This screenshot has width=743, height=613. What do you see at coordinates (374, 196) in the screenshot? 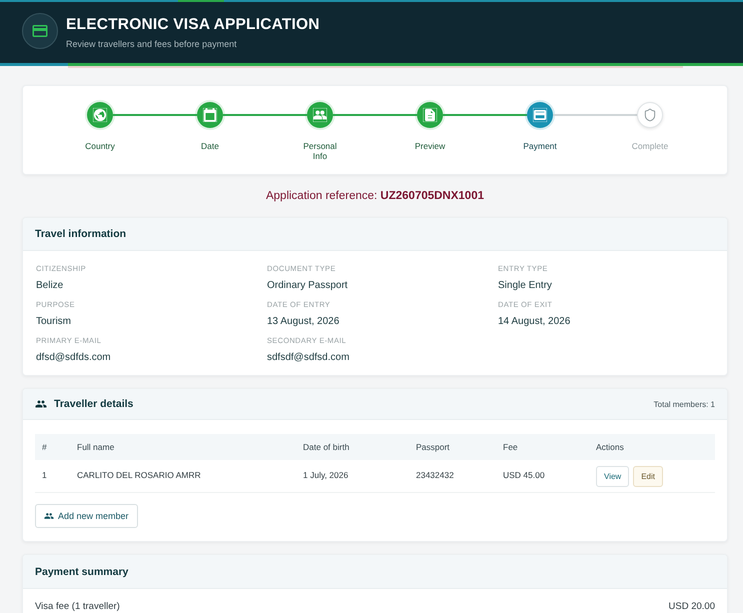
I see `application-reference: Application reference: UZ260705DNX1001` at bounding box center [374, 196].